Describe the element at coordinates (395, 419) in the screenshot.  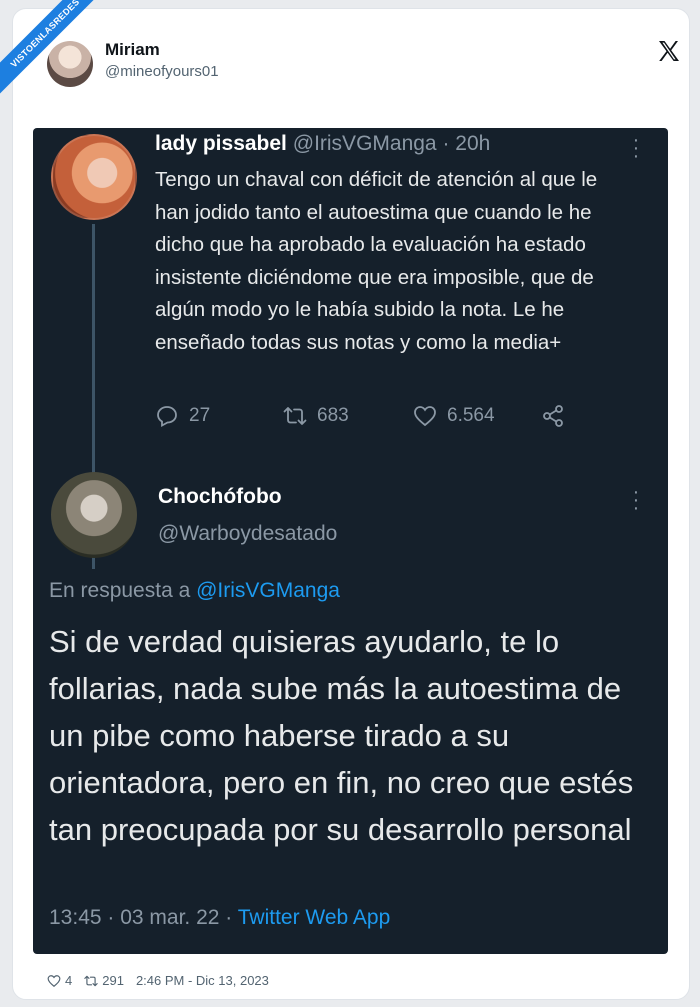
I see `tweet1-action-bar: 27 683 6.564` at that location.